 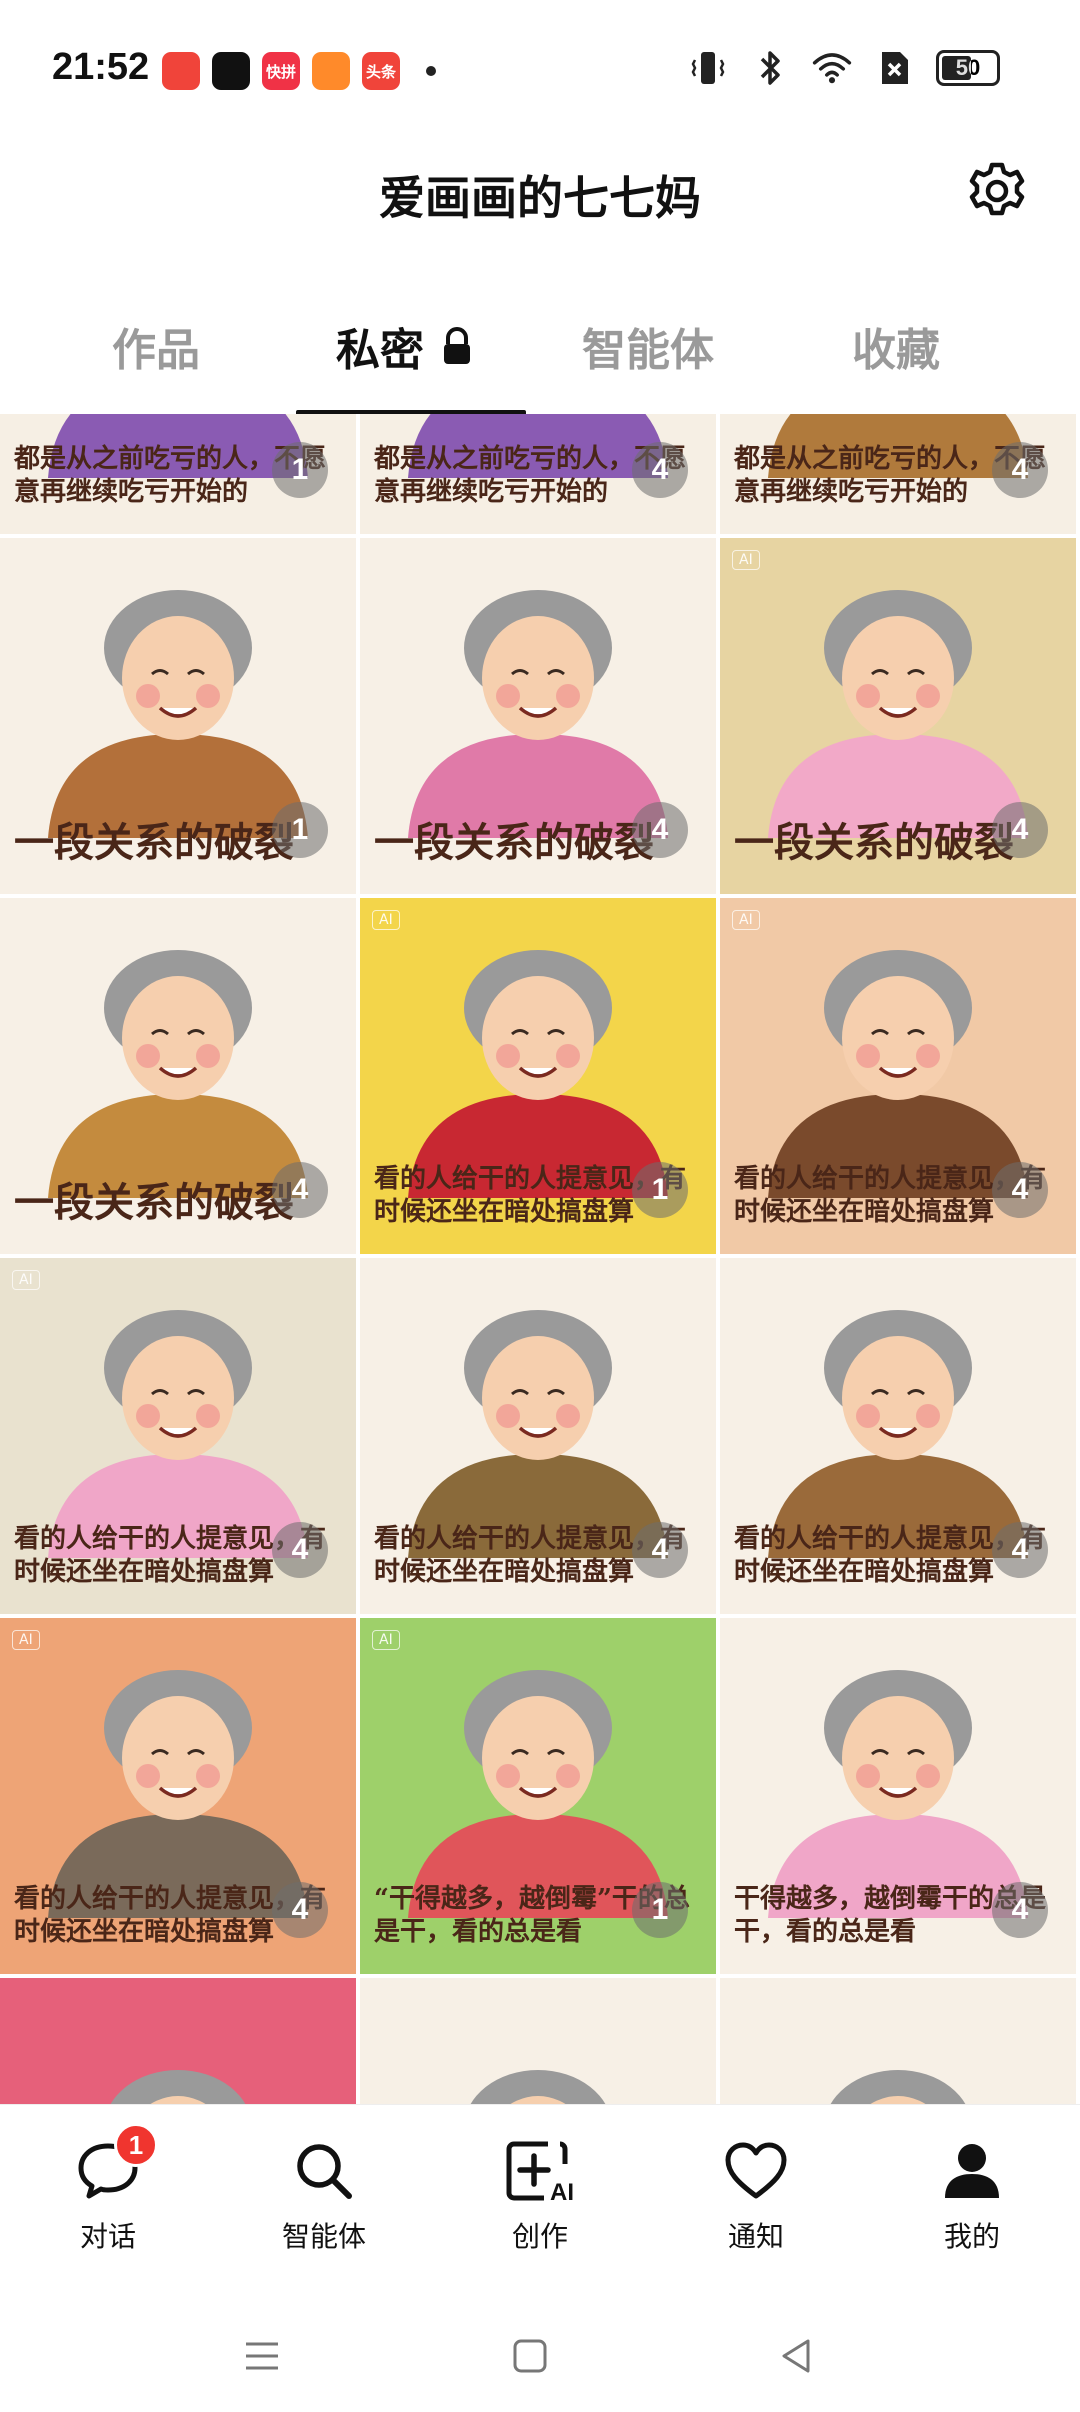 I want to click on menu-button, so click(x=262, y=2356).